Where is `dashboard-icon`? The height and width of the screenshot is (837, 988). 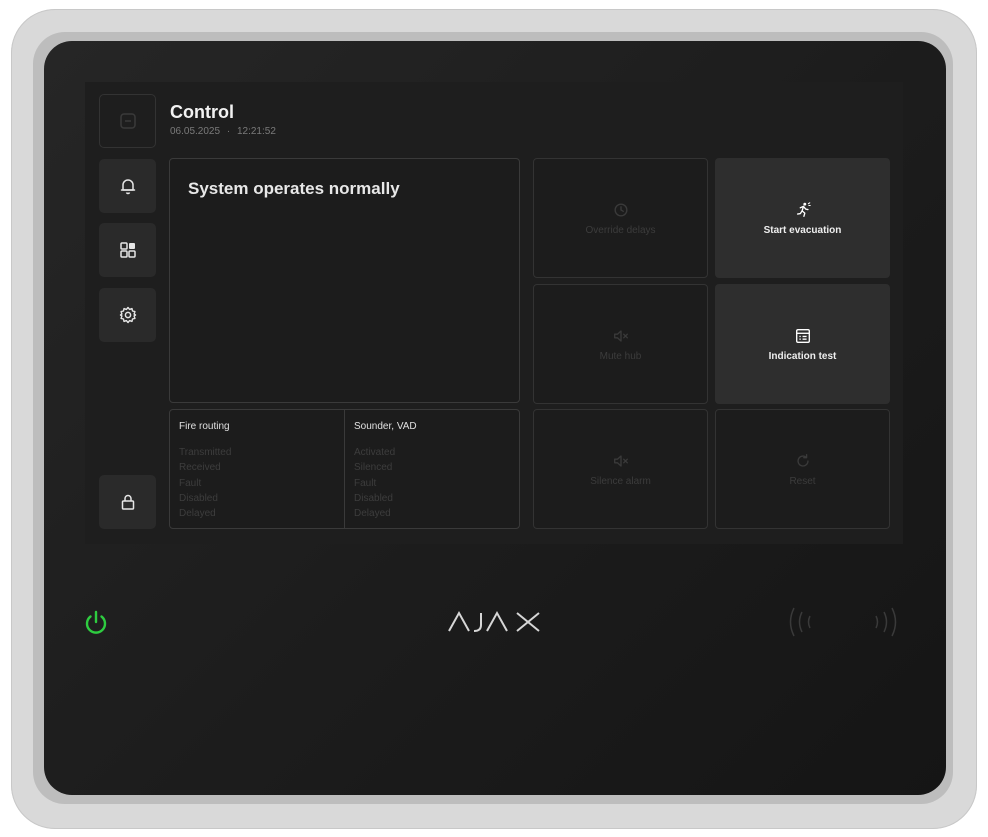 dashboard-icon is located at coordinates (127, 250).